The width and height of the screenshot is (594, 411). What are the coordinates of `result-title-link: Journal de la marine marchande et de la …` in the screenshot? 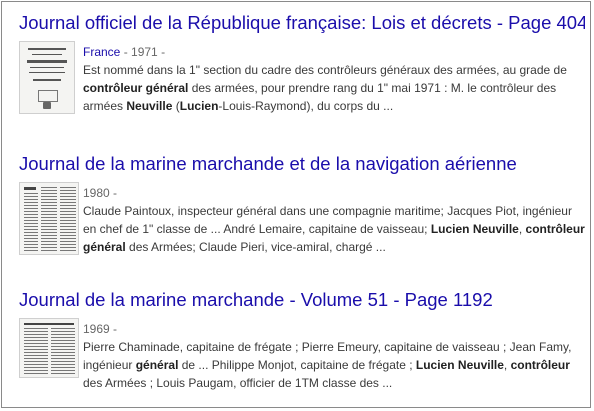 It's located at (302, 164).